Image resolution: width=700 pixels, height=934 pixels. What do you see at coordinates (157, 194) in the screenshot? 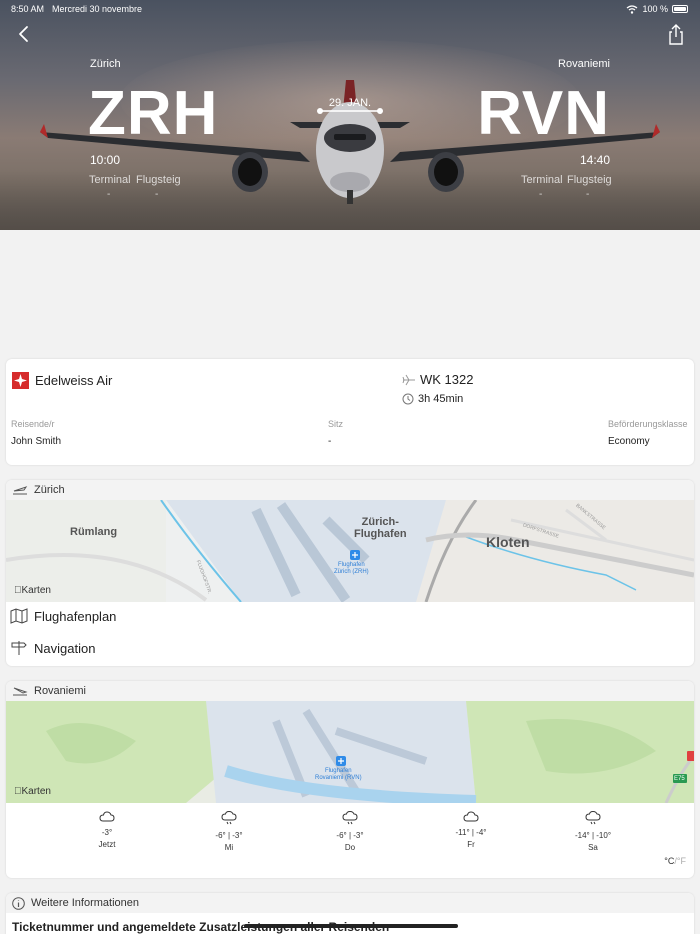
I see `departure-gate: -` at bounding box center [157, 194].